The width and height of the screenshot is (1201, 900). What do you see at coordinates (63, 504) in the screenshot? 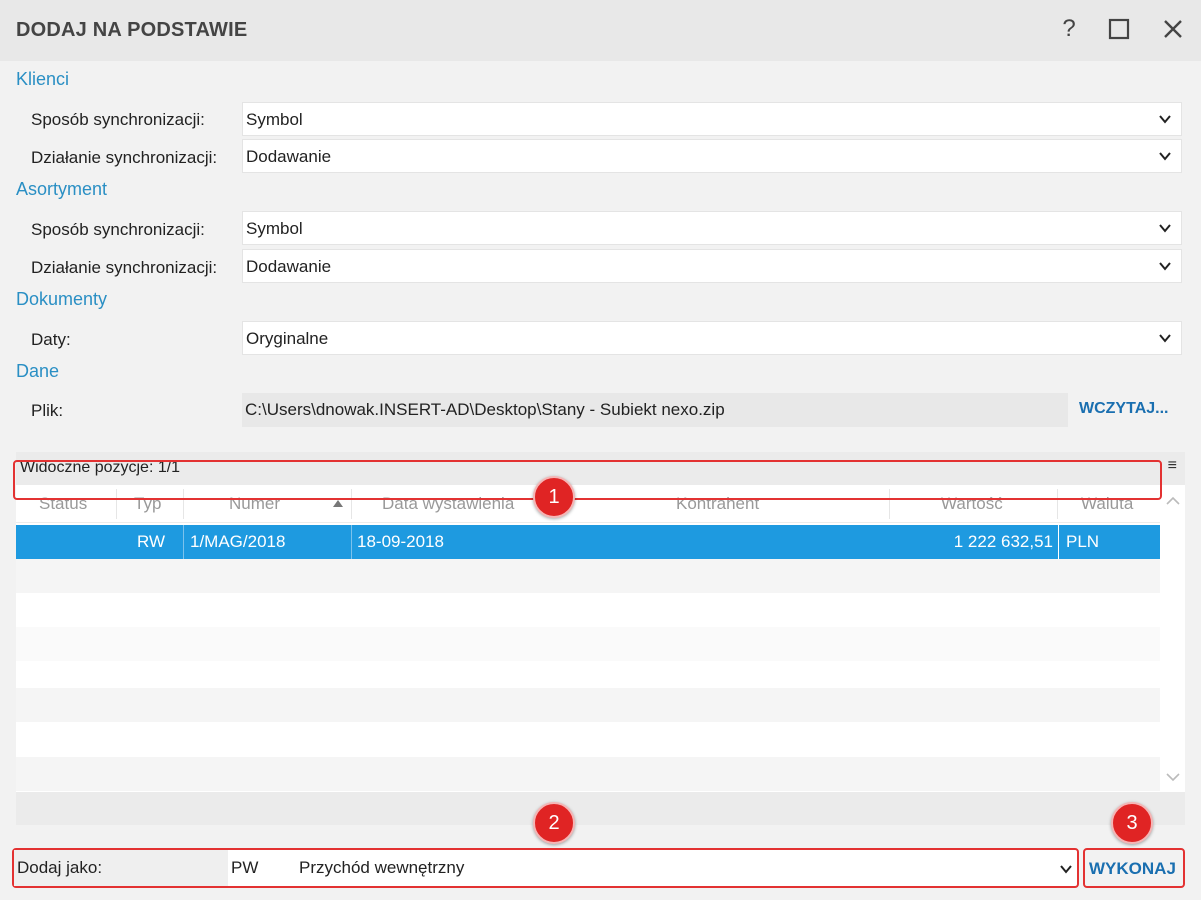
I see `column-header-status: Status` at bounding box center [63, 504].